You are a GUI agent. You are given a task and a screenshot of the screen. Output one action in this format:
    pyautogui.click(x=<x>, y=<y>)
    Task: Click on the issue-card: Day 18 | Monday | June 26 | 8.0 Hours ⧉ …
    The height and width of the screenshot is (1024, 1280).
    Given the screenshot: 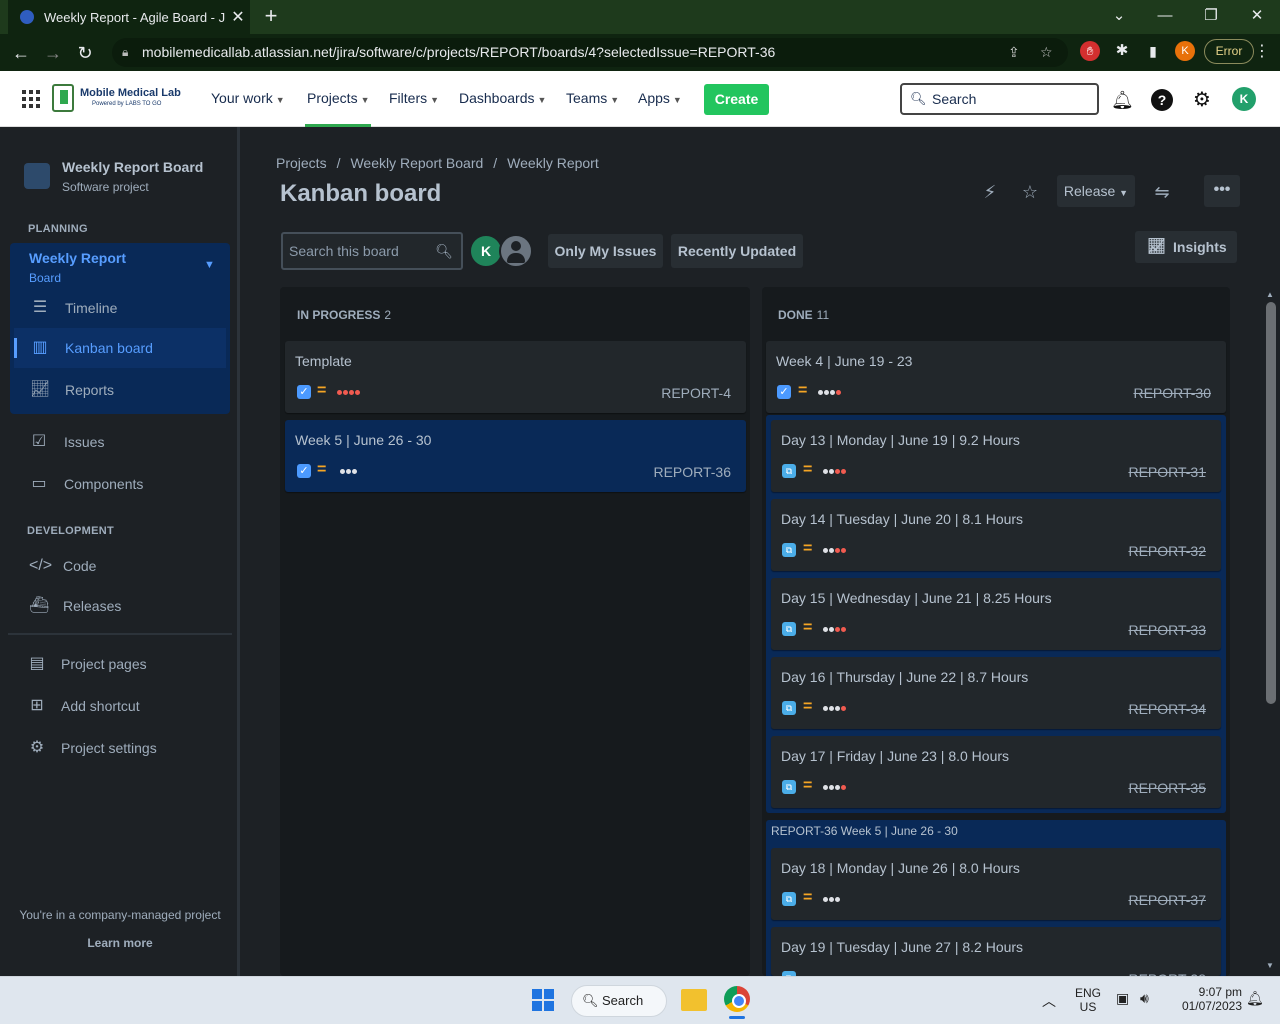 What is the action you would take?
    pyautogui.click(x=996, y=884)
    